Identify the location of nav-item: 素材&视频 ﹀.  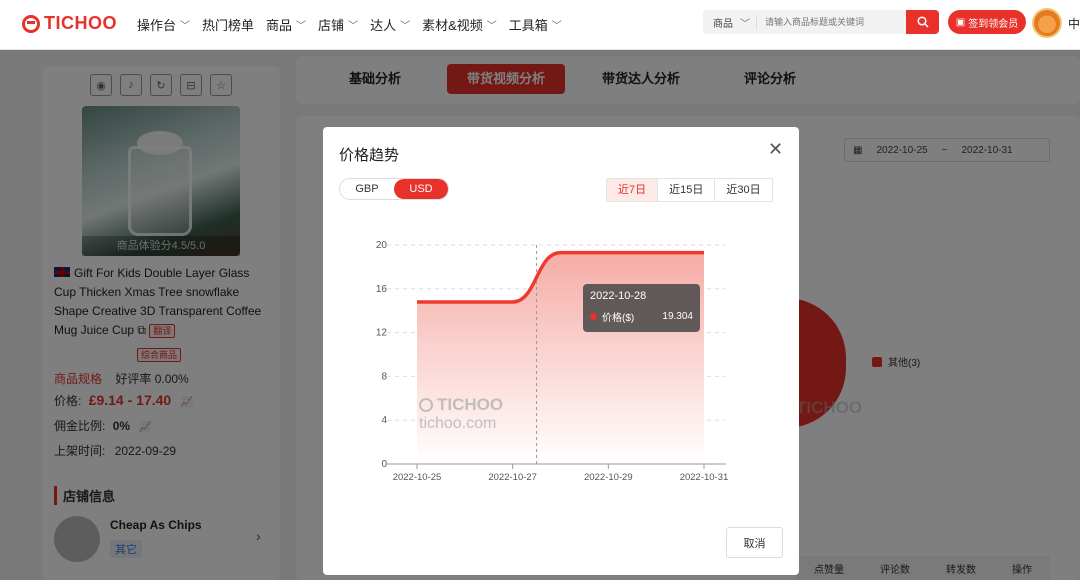
(459, 24).